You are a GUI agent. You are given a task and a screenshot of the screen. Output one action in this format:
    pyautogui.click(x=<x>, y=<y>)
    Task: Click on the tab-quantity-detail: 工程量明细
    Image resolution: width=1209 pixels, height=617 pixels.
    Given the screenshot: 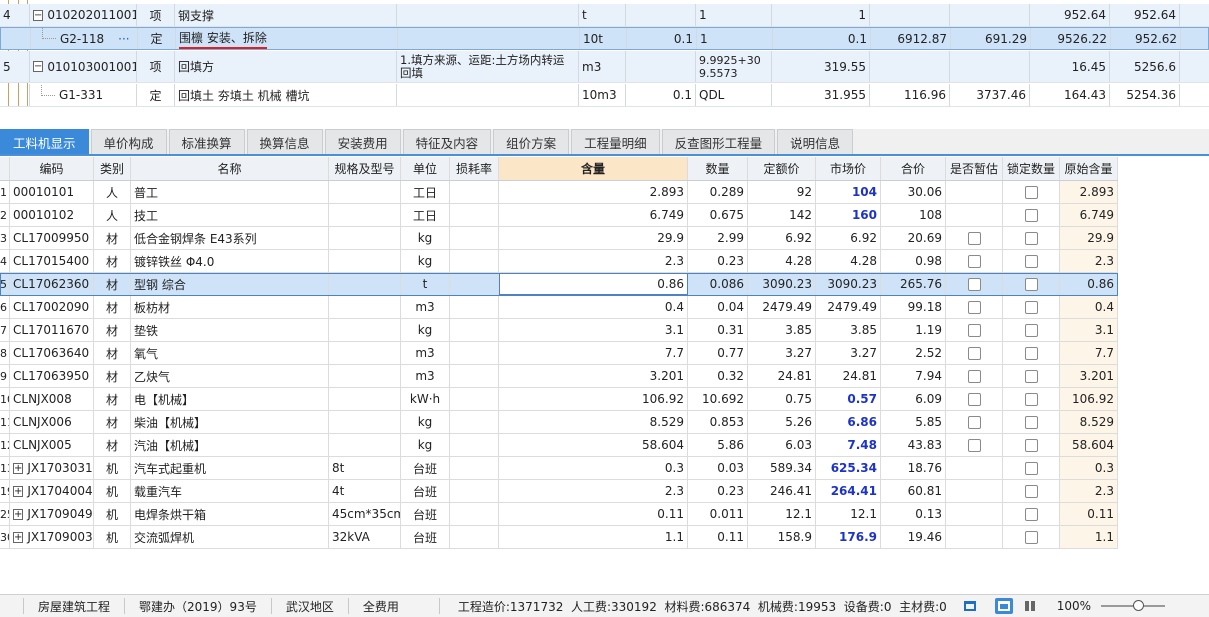 What is the action you would take?
    pyautogui.click(x=615, y=141)
    